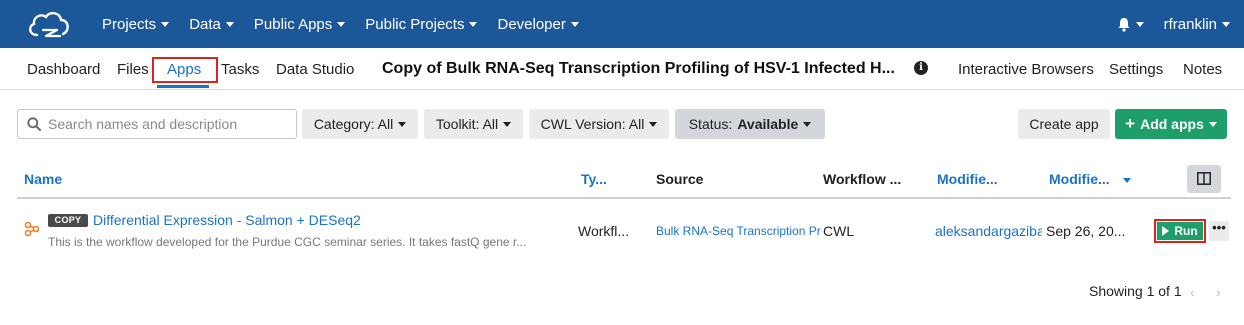 The image size is (1244, 325). What do you see at coordinates (49, 24) in the screenshot?
I see `cloud-logo-icon` at bounding box center [49, 24].